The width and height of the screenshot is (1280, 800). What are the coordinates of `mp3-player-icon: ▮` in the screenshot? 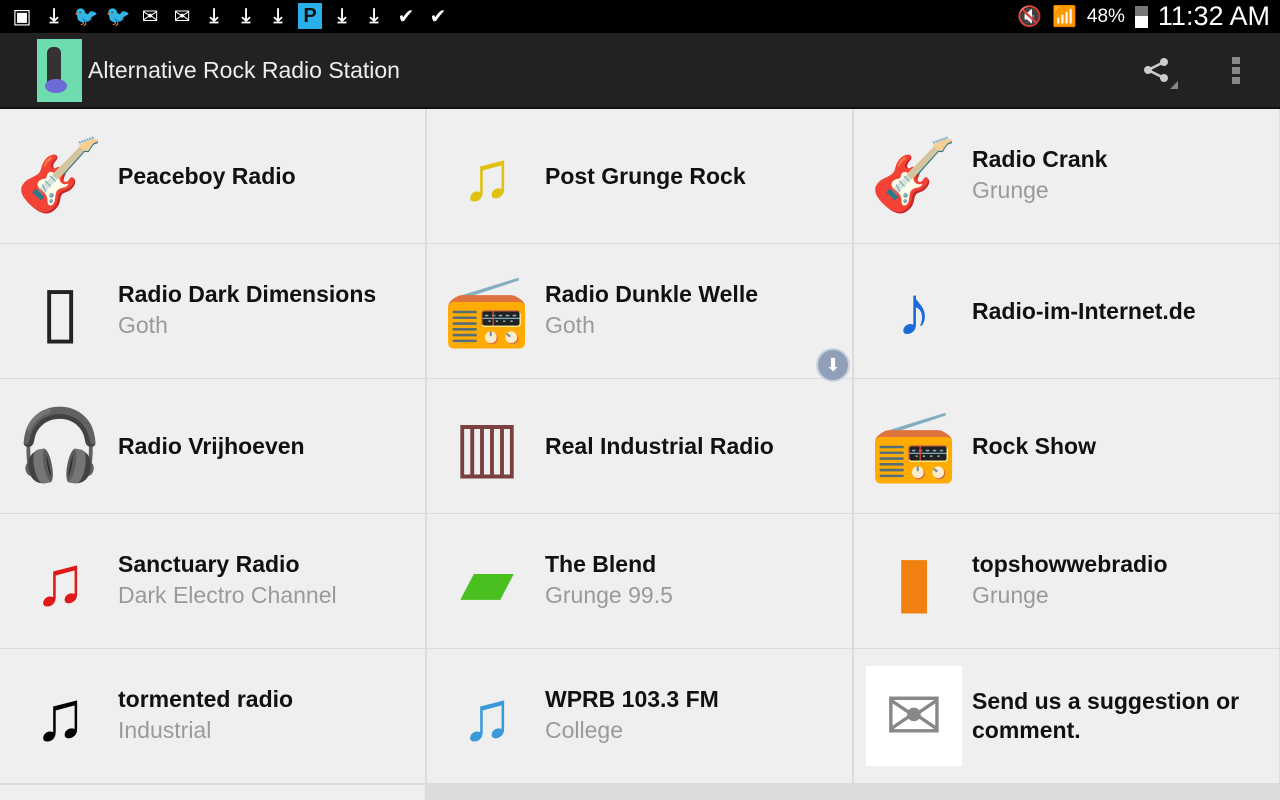 It's located at (914, 581).